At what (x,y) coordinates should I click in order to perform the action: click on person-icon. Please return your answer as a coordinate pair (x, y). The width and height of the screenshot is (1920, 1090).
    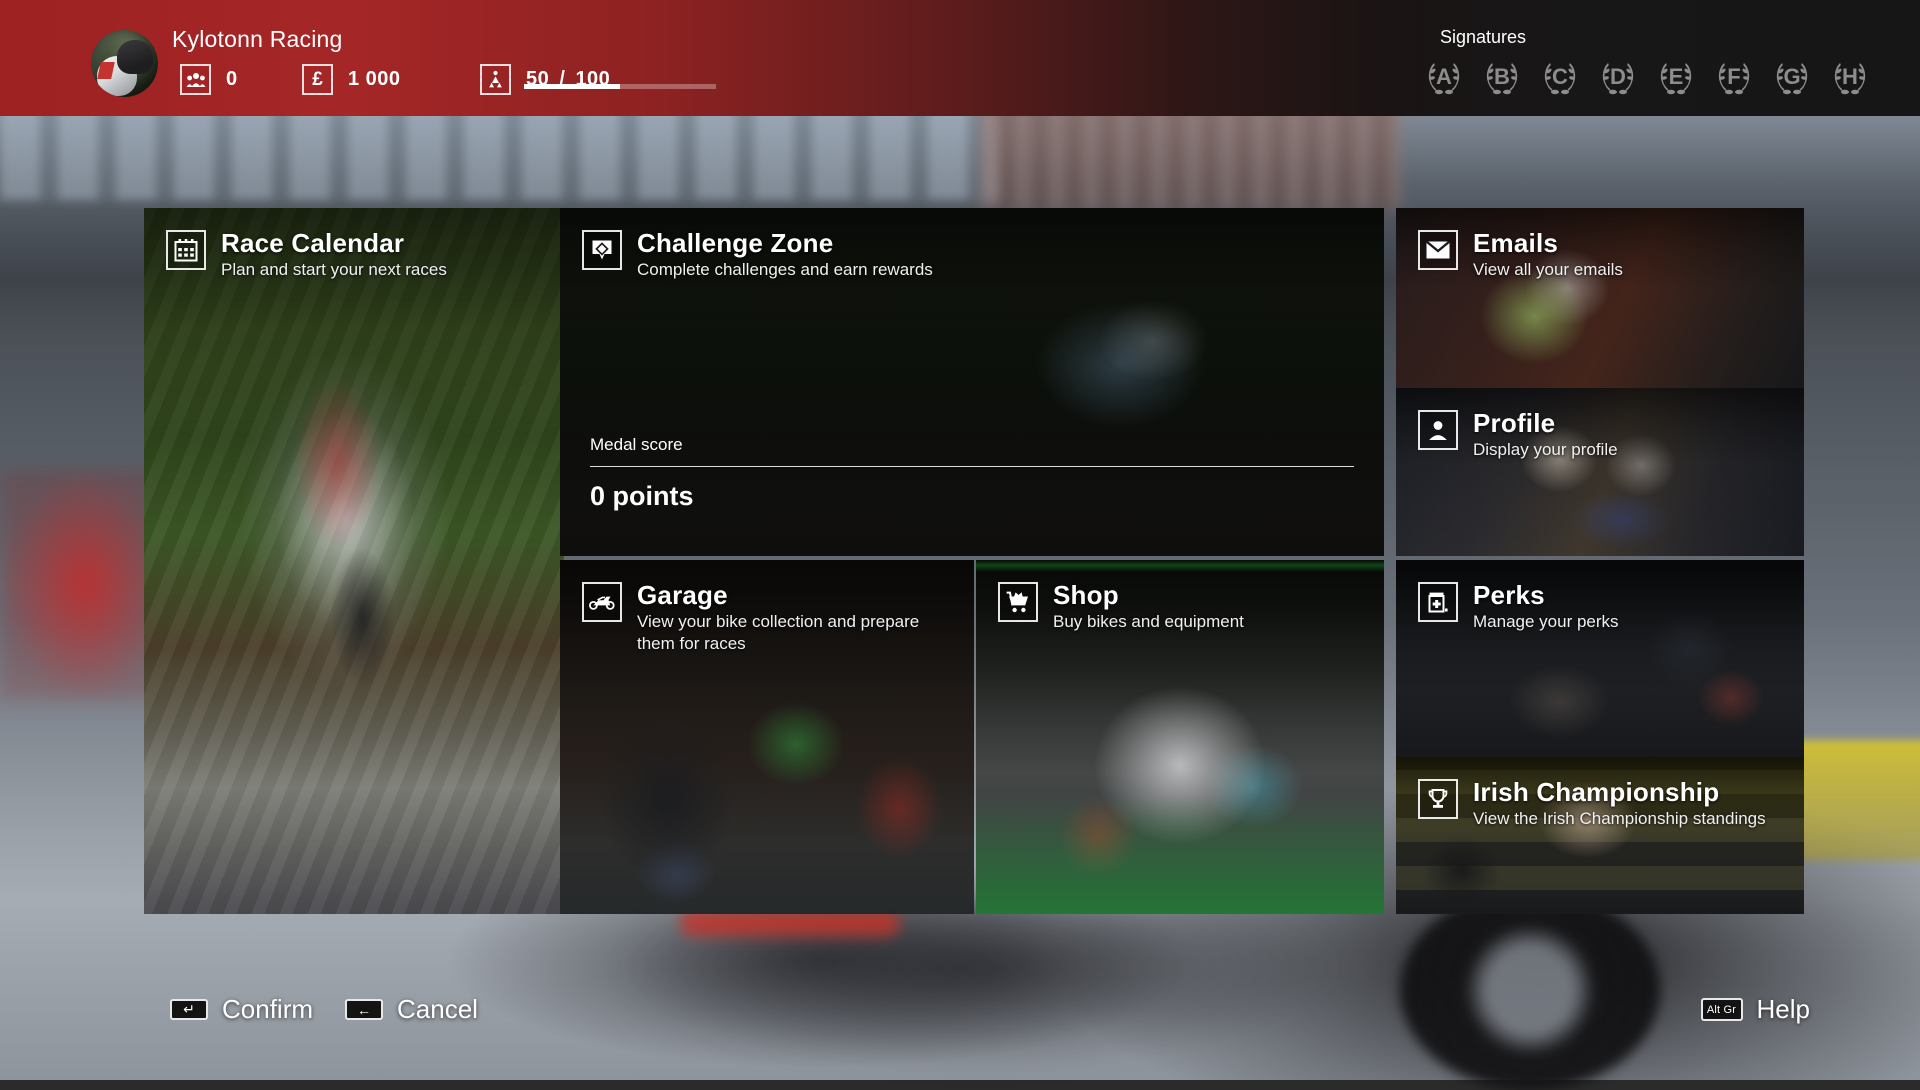
    Looking at the image, I should click on (1438, 430).